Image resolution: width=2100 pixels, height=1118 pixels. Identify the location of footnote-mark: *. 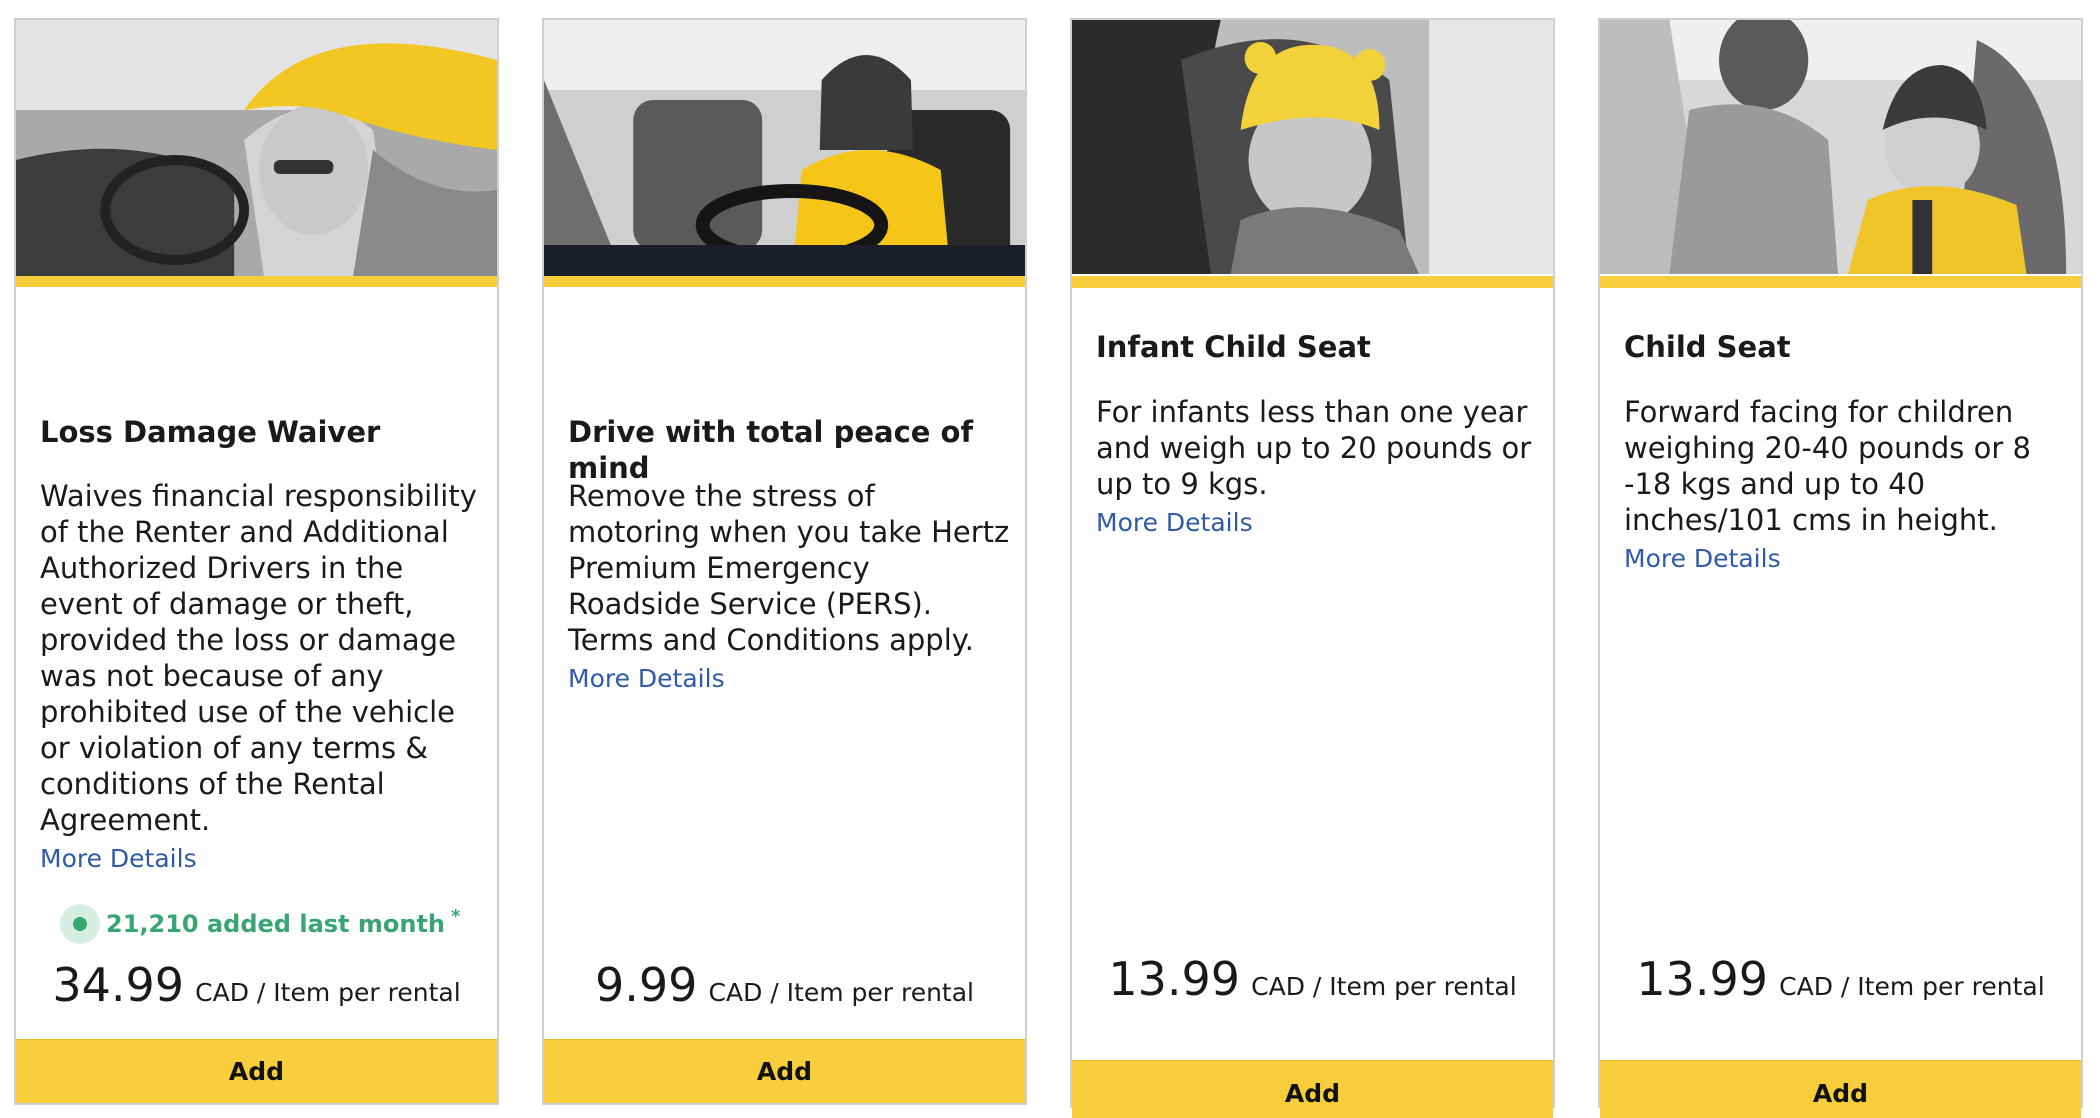
(456, 916).